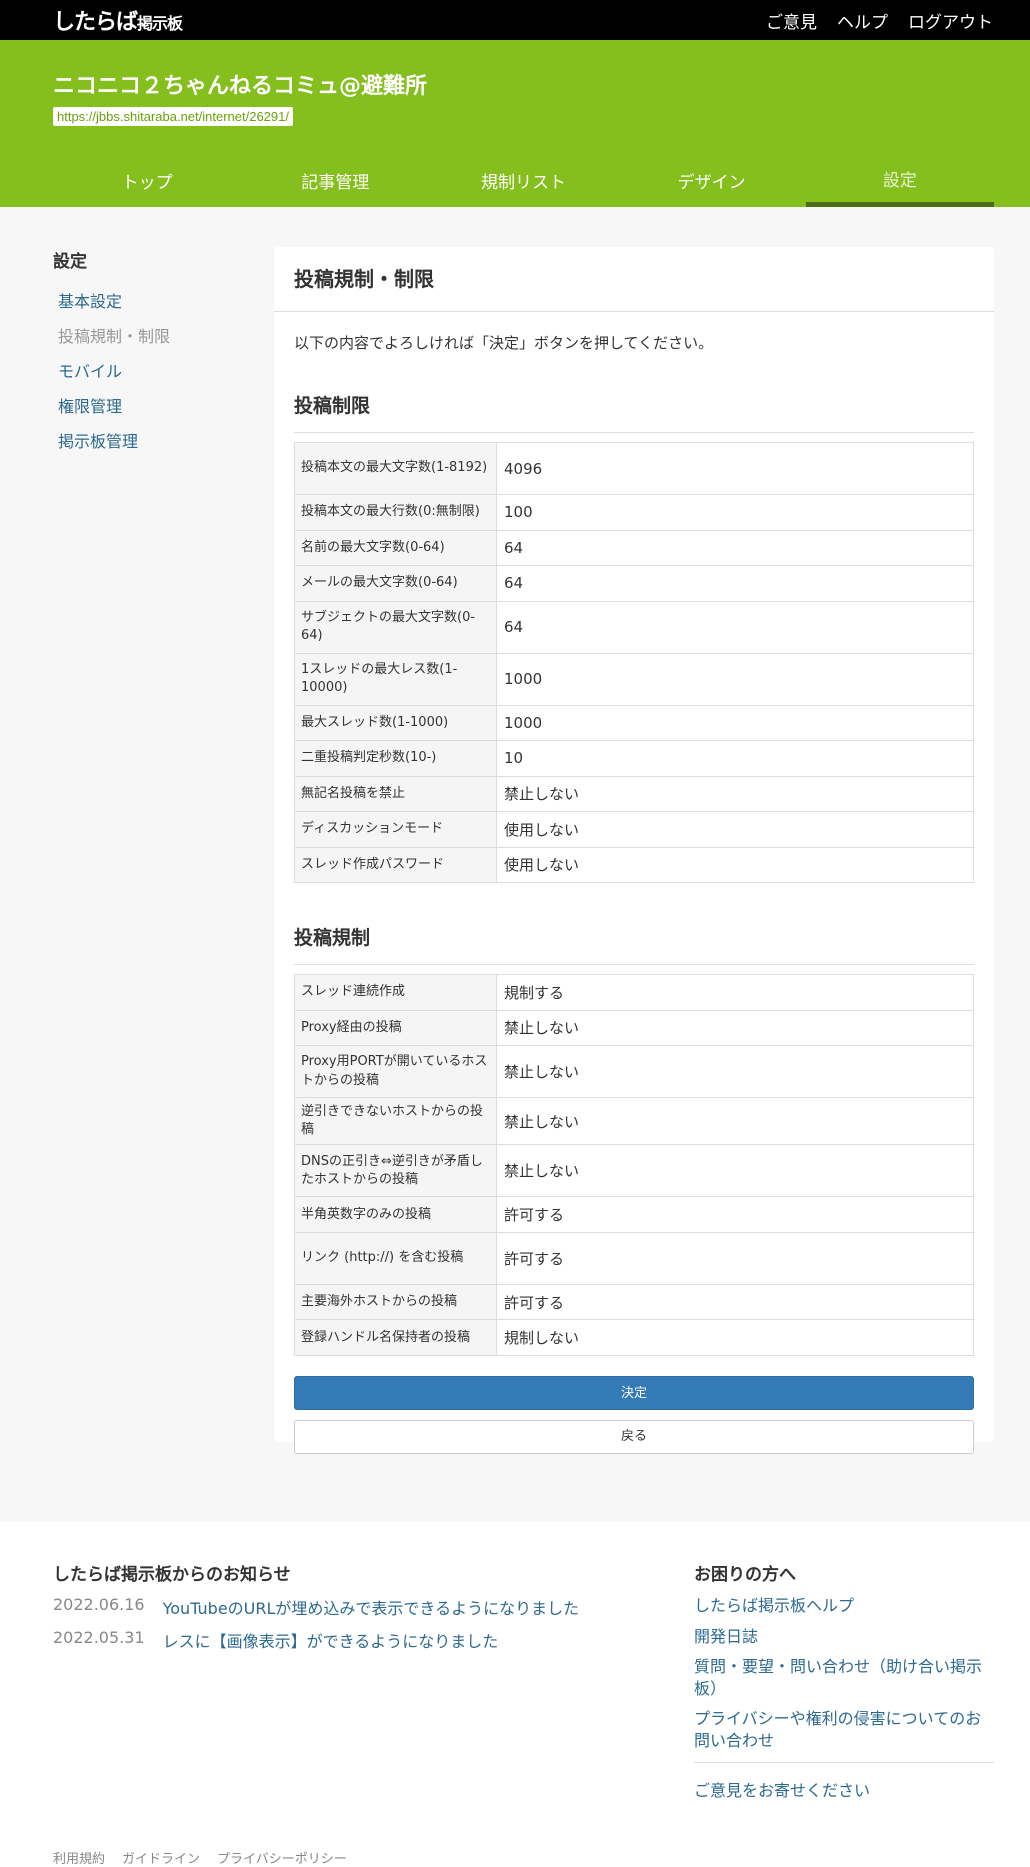  What do you see at coordinates (70, 262) in the screenshot?
I see `sidebar-title: 設定` at bounding box center [70, 262].